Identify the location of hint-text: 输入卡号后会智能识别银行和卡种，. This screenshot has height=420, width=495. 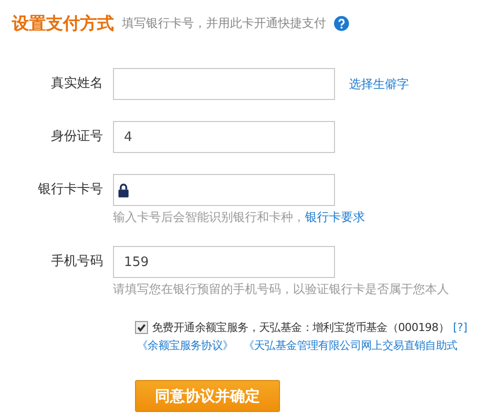
(209, 217).